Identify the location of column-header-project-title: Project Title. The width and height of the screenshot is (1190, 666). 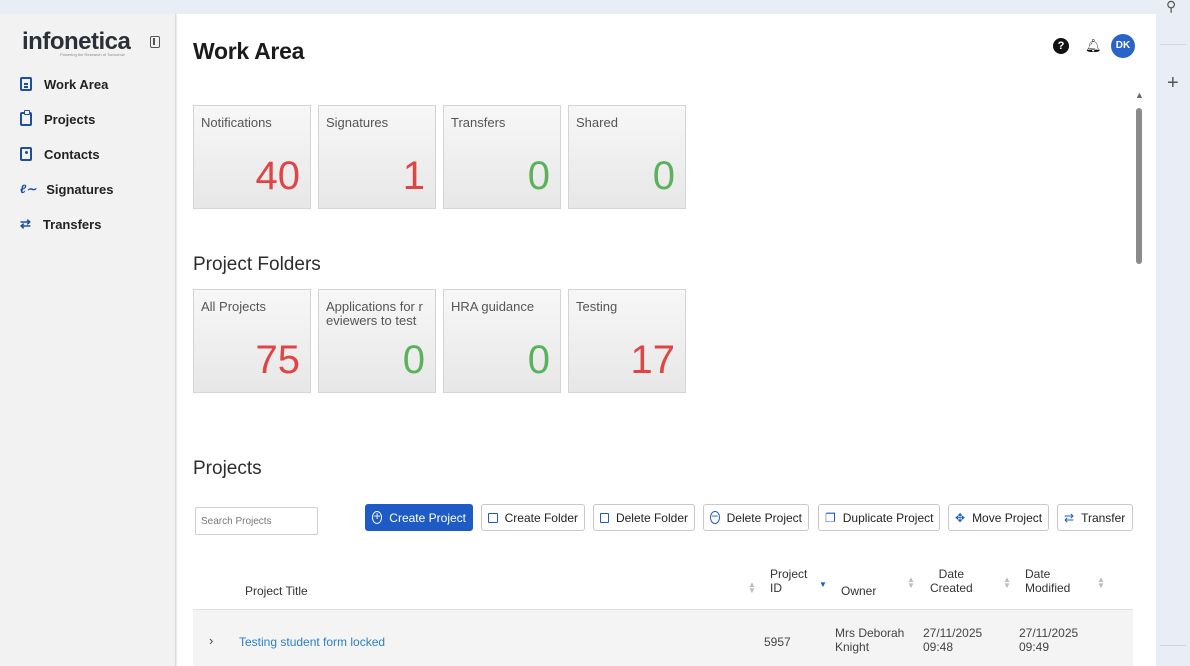
(276, 591).